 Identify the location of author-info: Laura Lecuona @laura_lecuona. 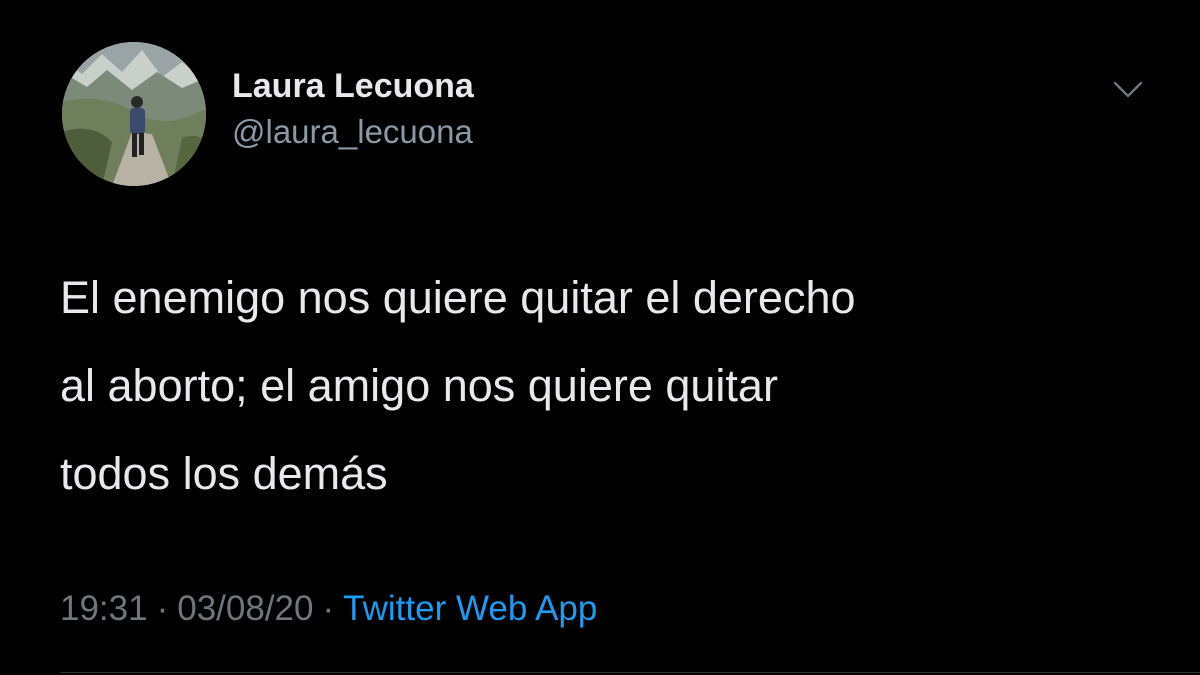
(353, 109).